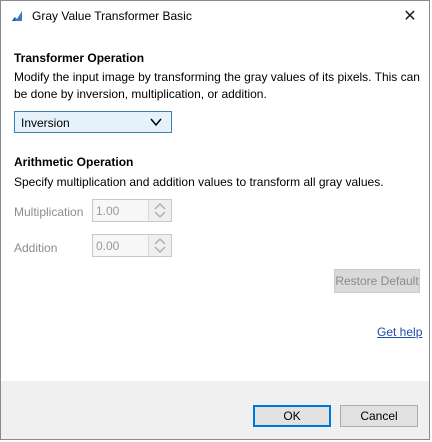 Image resolution: width=432 pixels, height=442 pixels. I want to click on multiplication-value: 1.00, so click(108, 211).